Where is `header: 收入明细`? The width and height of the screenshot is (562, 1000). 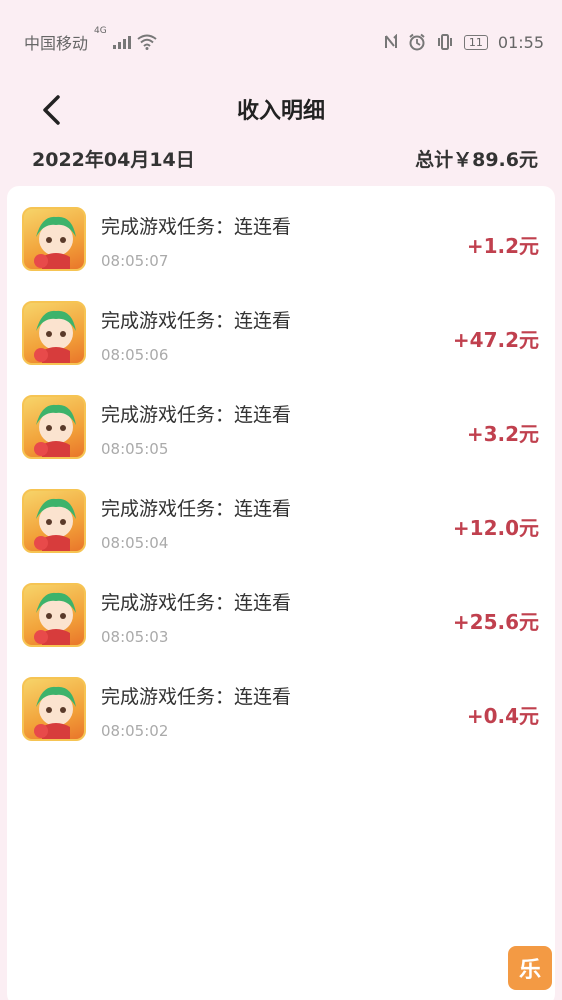
header: 收入明细 is located at coordinates (281, 109).